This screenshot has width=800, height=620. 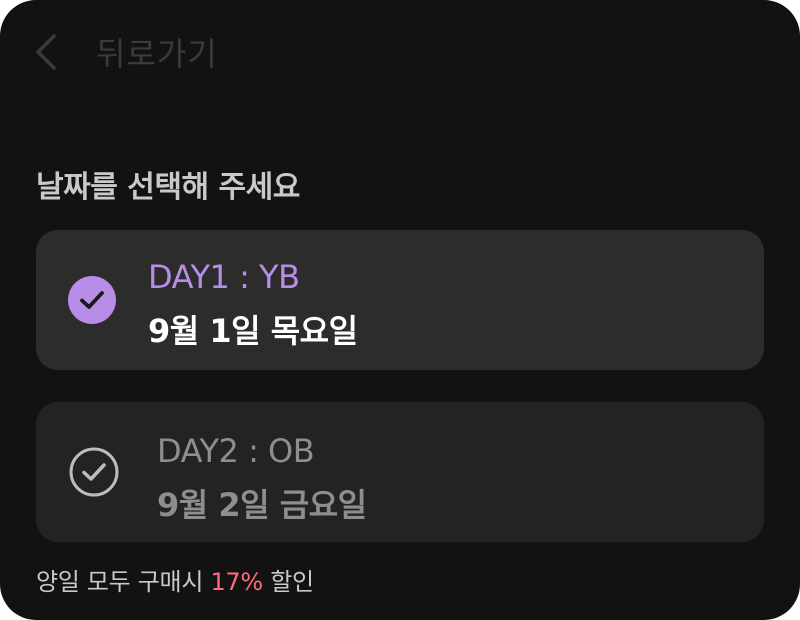 I want to click on day-title: DAY2 : OB, so click(x=236, y=451).